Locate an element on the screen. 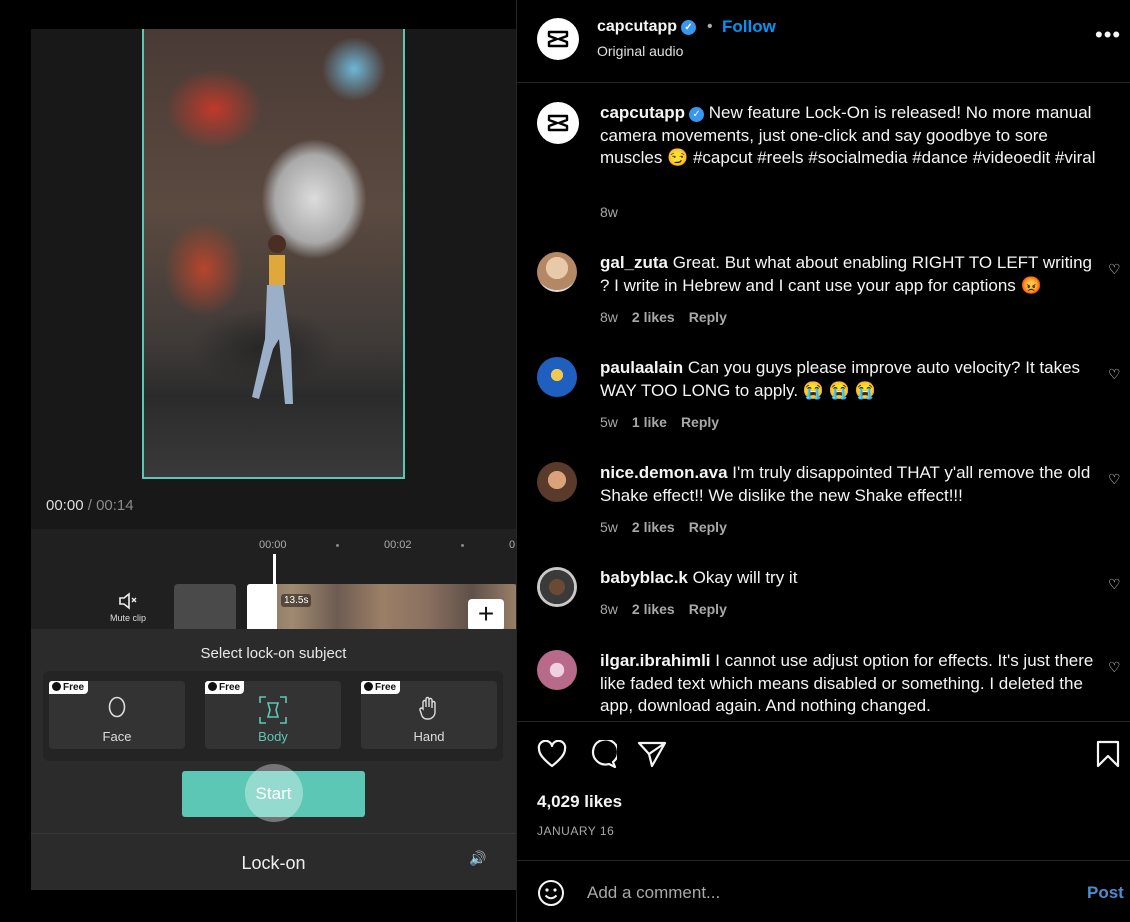 This screenshot has width=1130, height=922. comment-username: paulaalain is located at coordinates (641, 367).